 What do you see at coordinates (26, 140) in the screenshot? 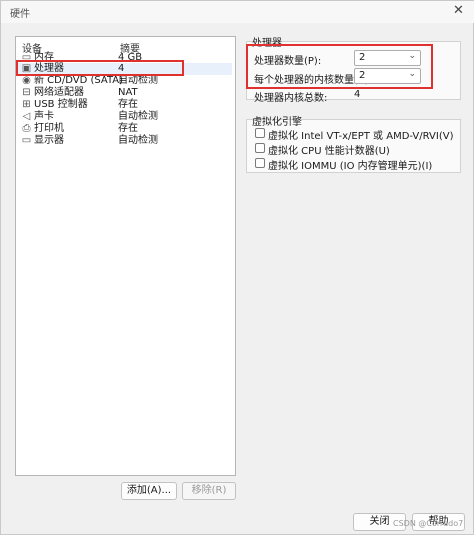
I see `display-icon: ▭` at bounding box center [26, 140].